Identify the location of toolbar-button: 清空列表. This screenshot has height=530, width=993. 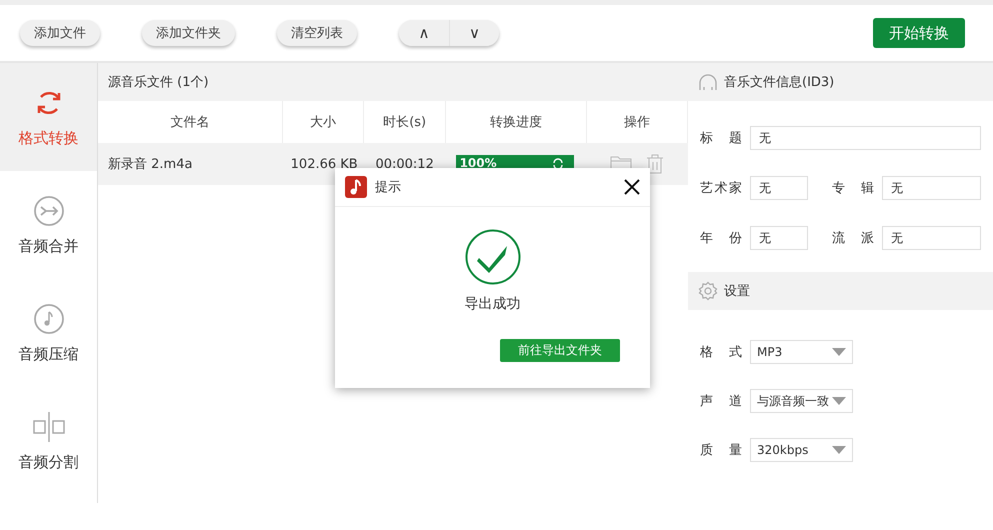
(317, 33).